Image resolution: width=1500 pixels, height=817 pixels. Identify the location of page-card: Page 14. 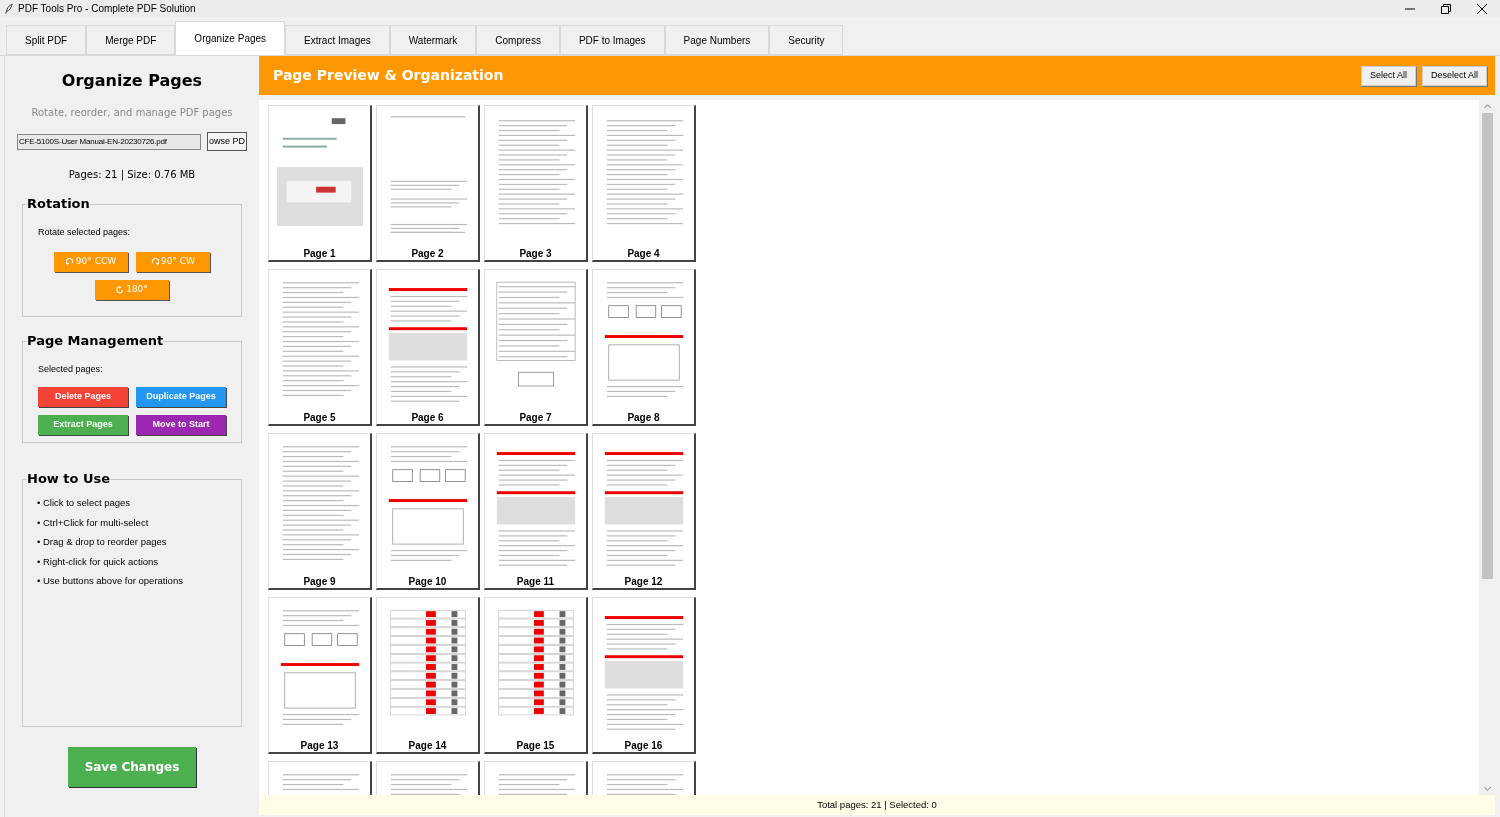
(428, 675).